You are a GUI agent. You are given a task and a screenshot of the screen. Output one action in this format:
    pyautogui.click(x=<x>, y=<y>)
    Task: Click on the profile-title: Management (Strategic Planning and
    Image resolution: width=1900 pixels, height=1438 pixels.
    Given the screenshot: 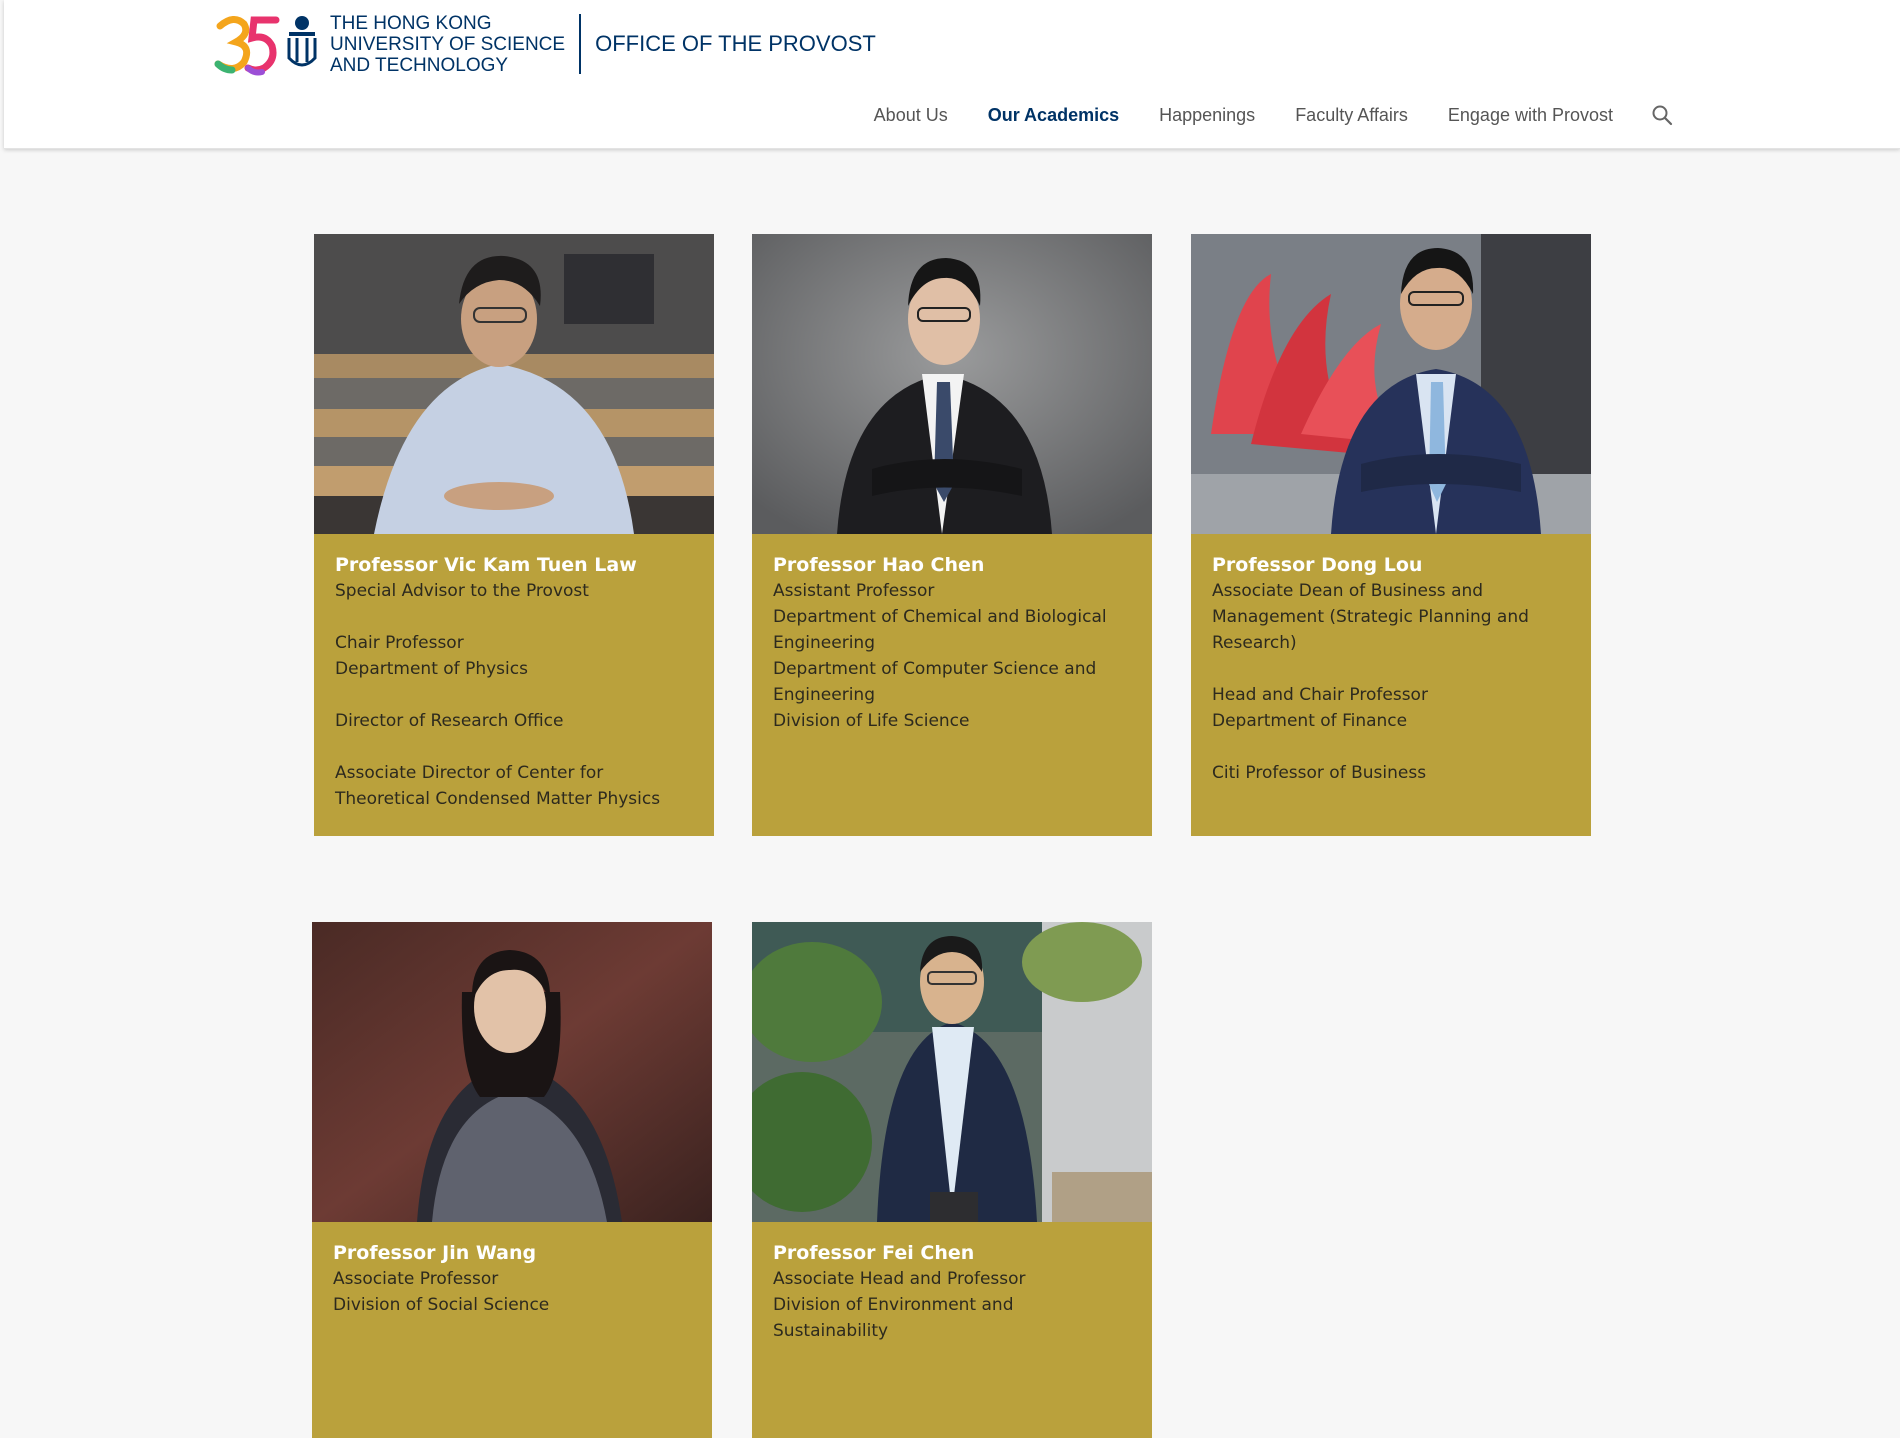 What is the action you would take?
    pyautogui.click(x=1370, y=617)
    